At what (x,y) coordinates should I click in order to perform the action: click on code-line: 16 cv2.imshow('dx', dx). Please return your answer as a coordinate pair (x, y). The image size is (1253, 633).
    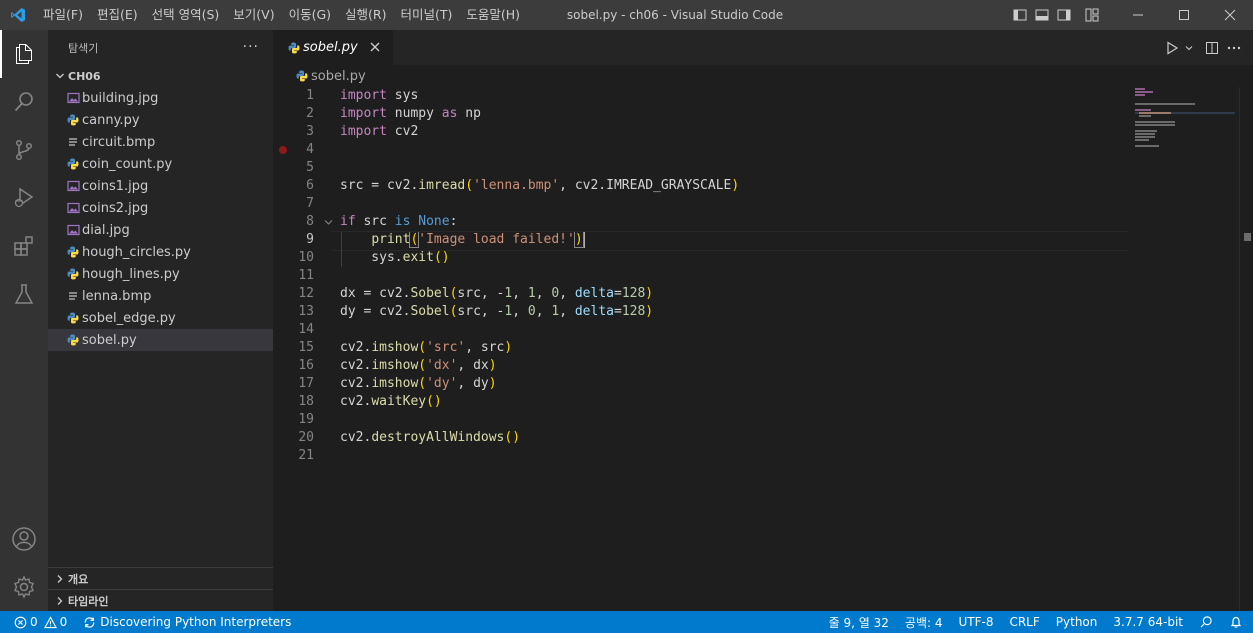
    Looking at the image, I should click on (700, 366).